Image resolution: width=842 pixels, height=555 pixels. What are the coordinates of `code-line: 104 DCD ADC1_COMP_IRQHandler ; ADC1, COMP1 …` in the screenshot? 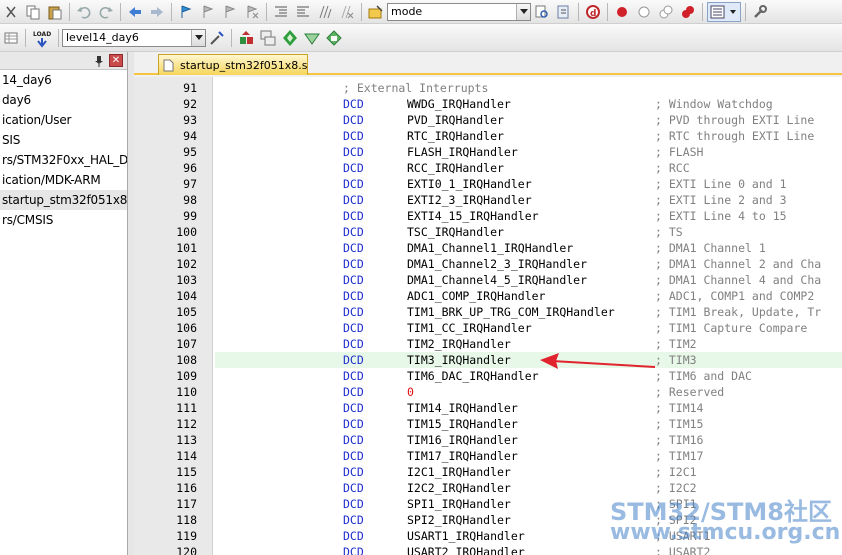 It's located at (488, 296).